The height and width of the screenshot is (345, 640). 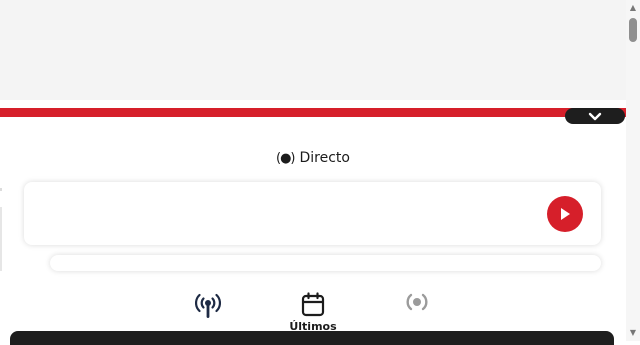 What do you see at coordinates (1, 189) in the screenshot?
I see `left-edge-mark` at bounding box center [1, 189].